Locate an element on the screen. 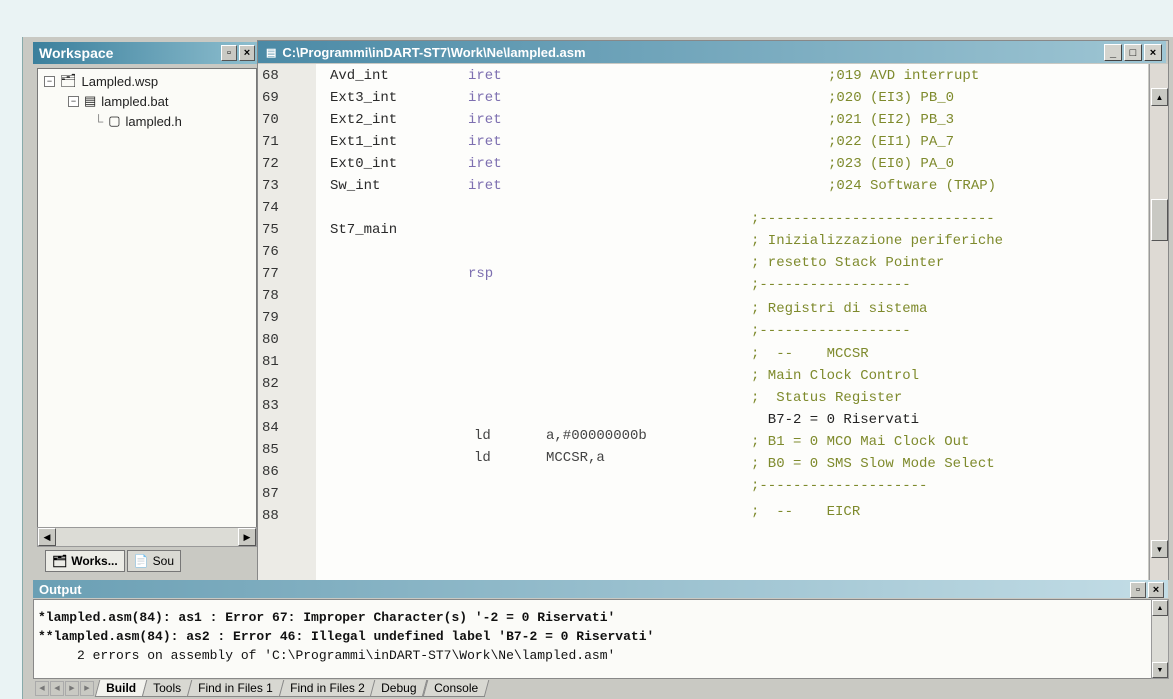  output-titlebar: Output ▫ × is located at coordinates (600, 589).